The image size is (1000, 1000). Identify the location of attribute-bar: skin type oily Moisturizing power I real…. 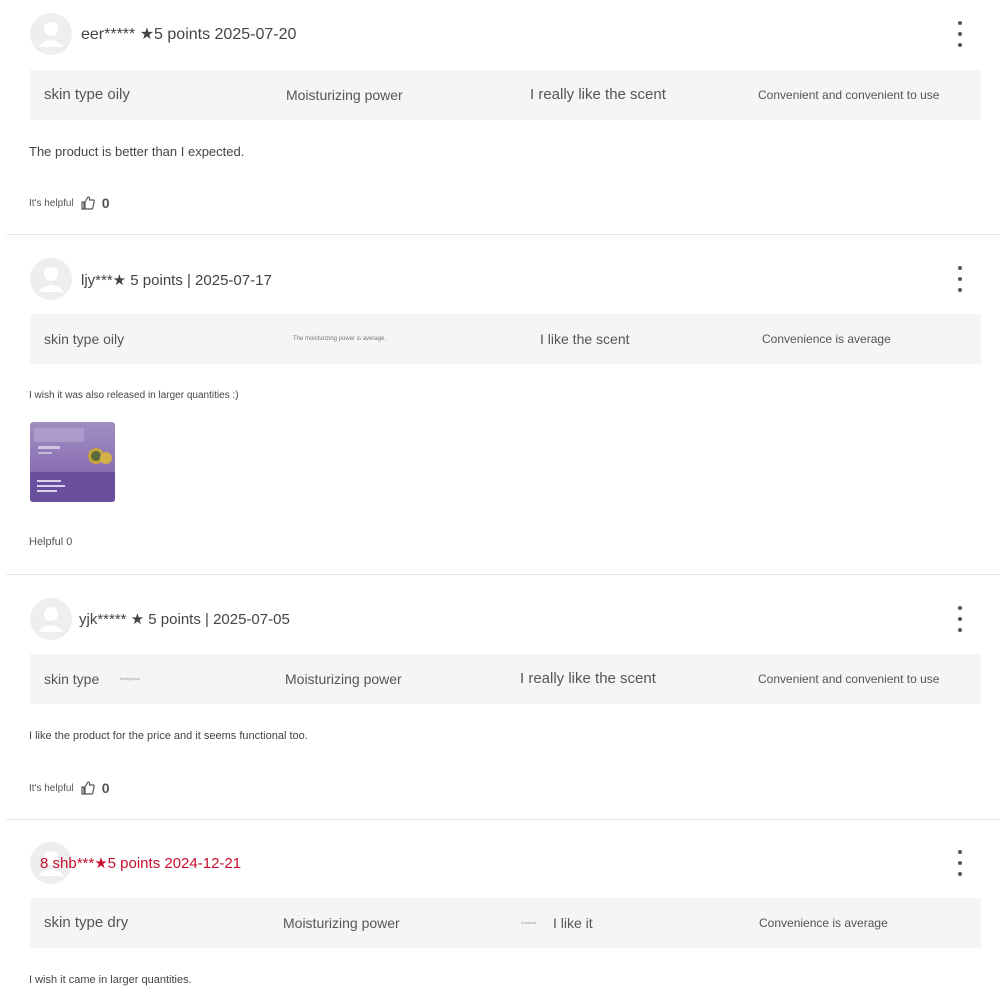
(505, 95).